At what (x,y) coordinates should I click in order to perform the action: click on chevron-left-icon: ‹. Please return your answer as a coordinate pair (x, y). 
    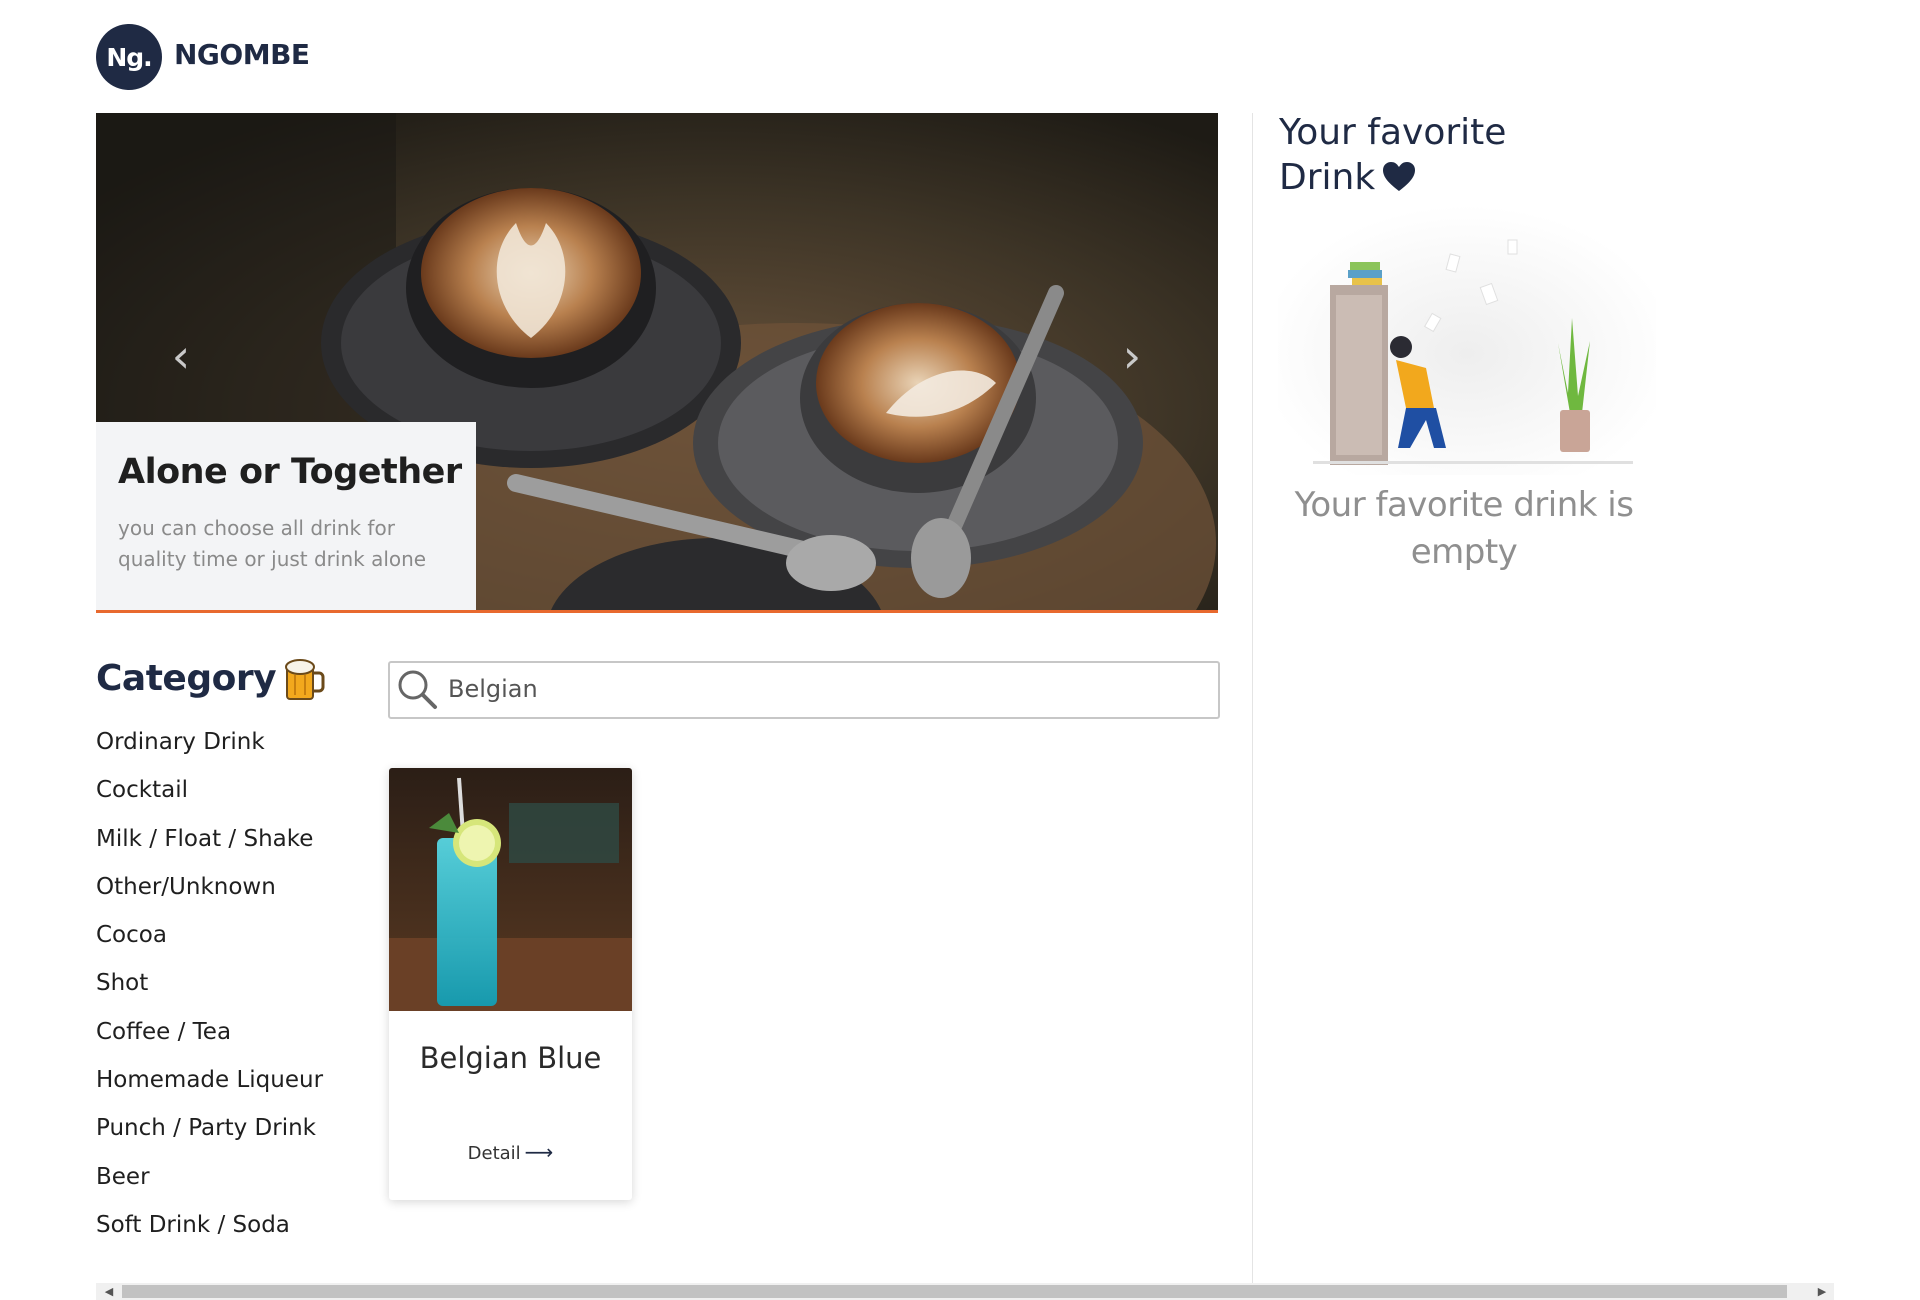
    Looking at the image, I should click on (181, 356).